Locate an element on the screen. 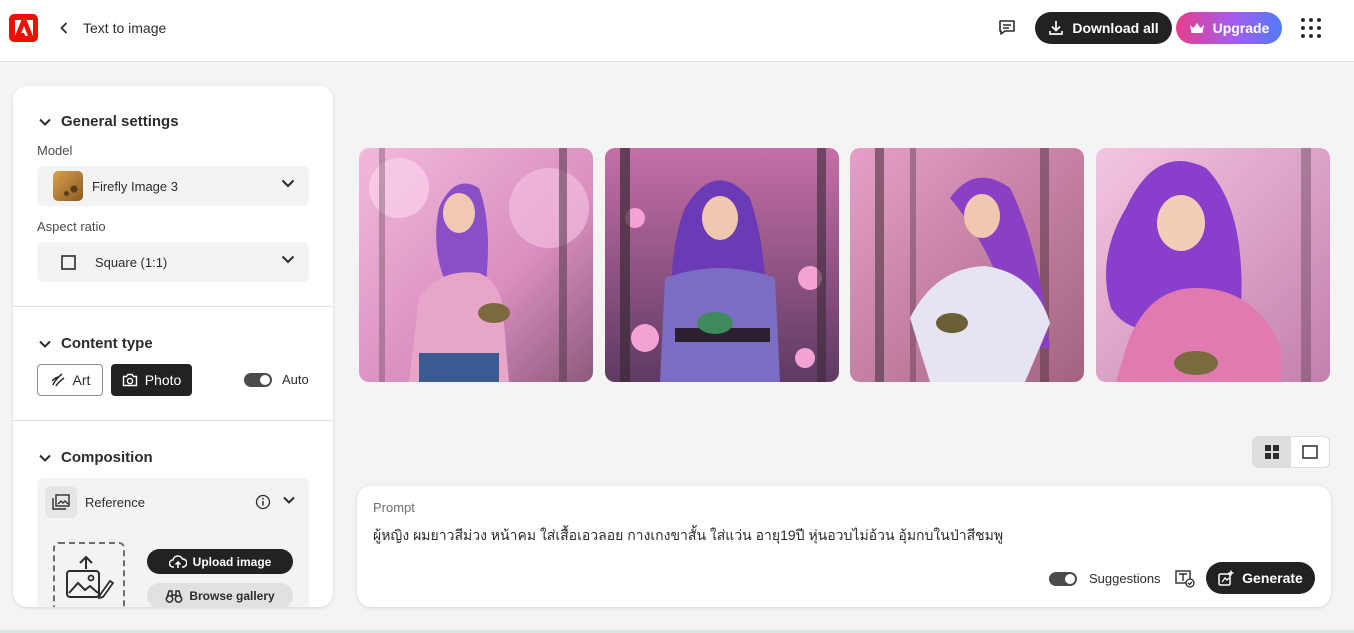 This screenshot has height=633, width=1354. photo-label: Photo is located at coordinates (163, 380).